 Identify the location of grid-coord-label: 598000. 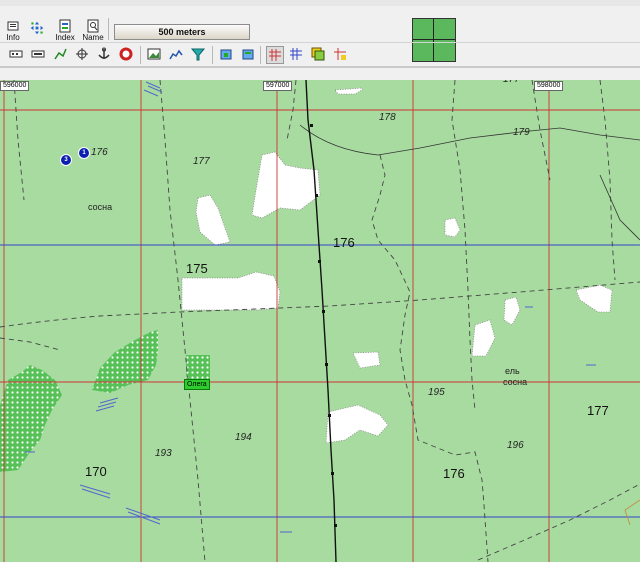
(549, 86).